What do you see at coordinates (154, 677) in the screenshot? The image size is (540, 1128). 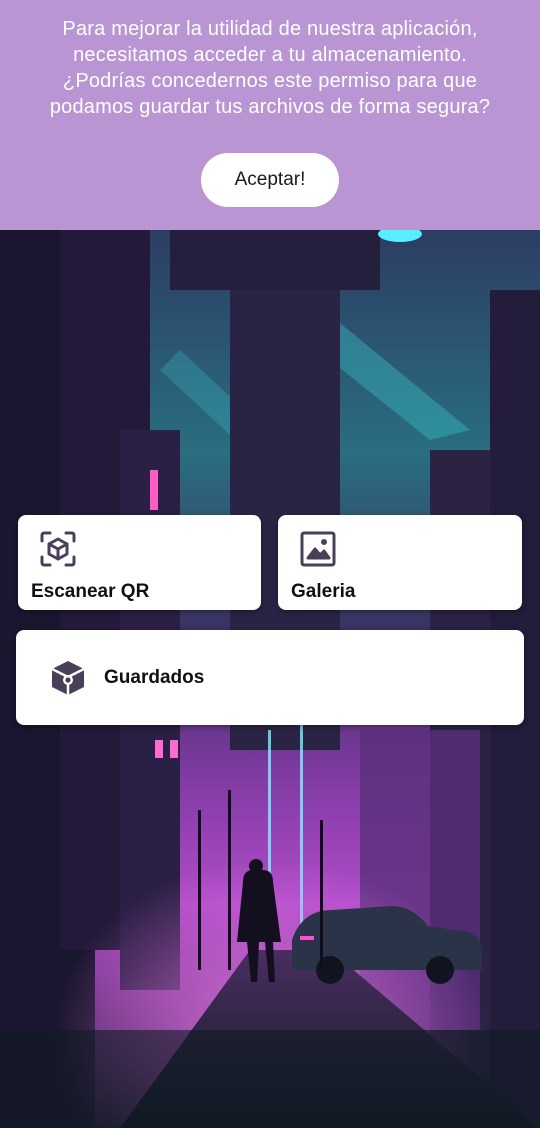 I see `saved-label: Guardados` at bounding box center [154, 677].